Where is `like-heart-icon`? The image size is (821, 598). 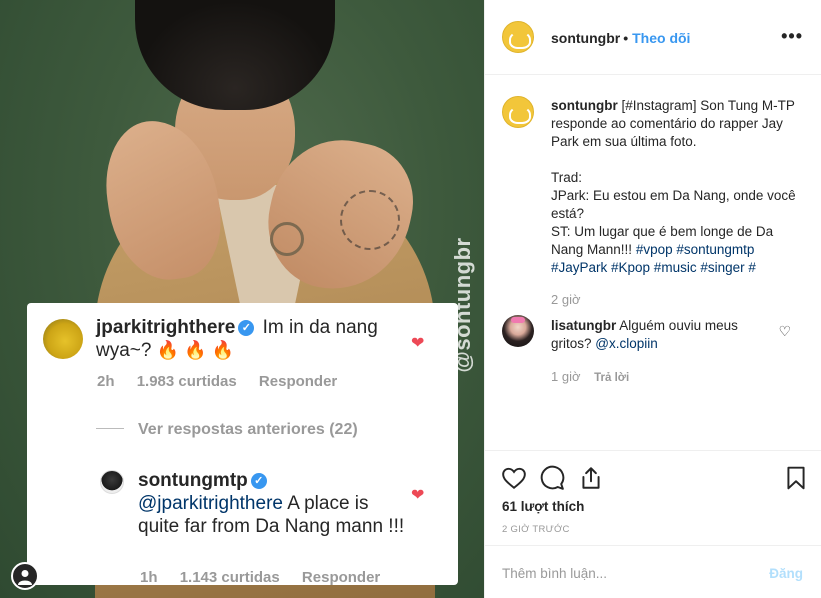 like-heart-icon is located at coordinates (514, 478).